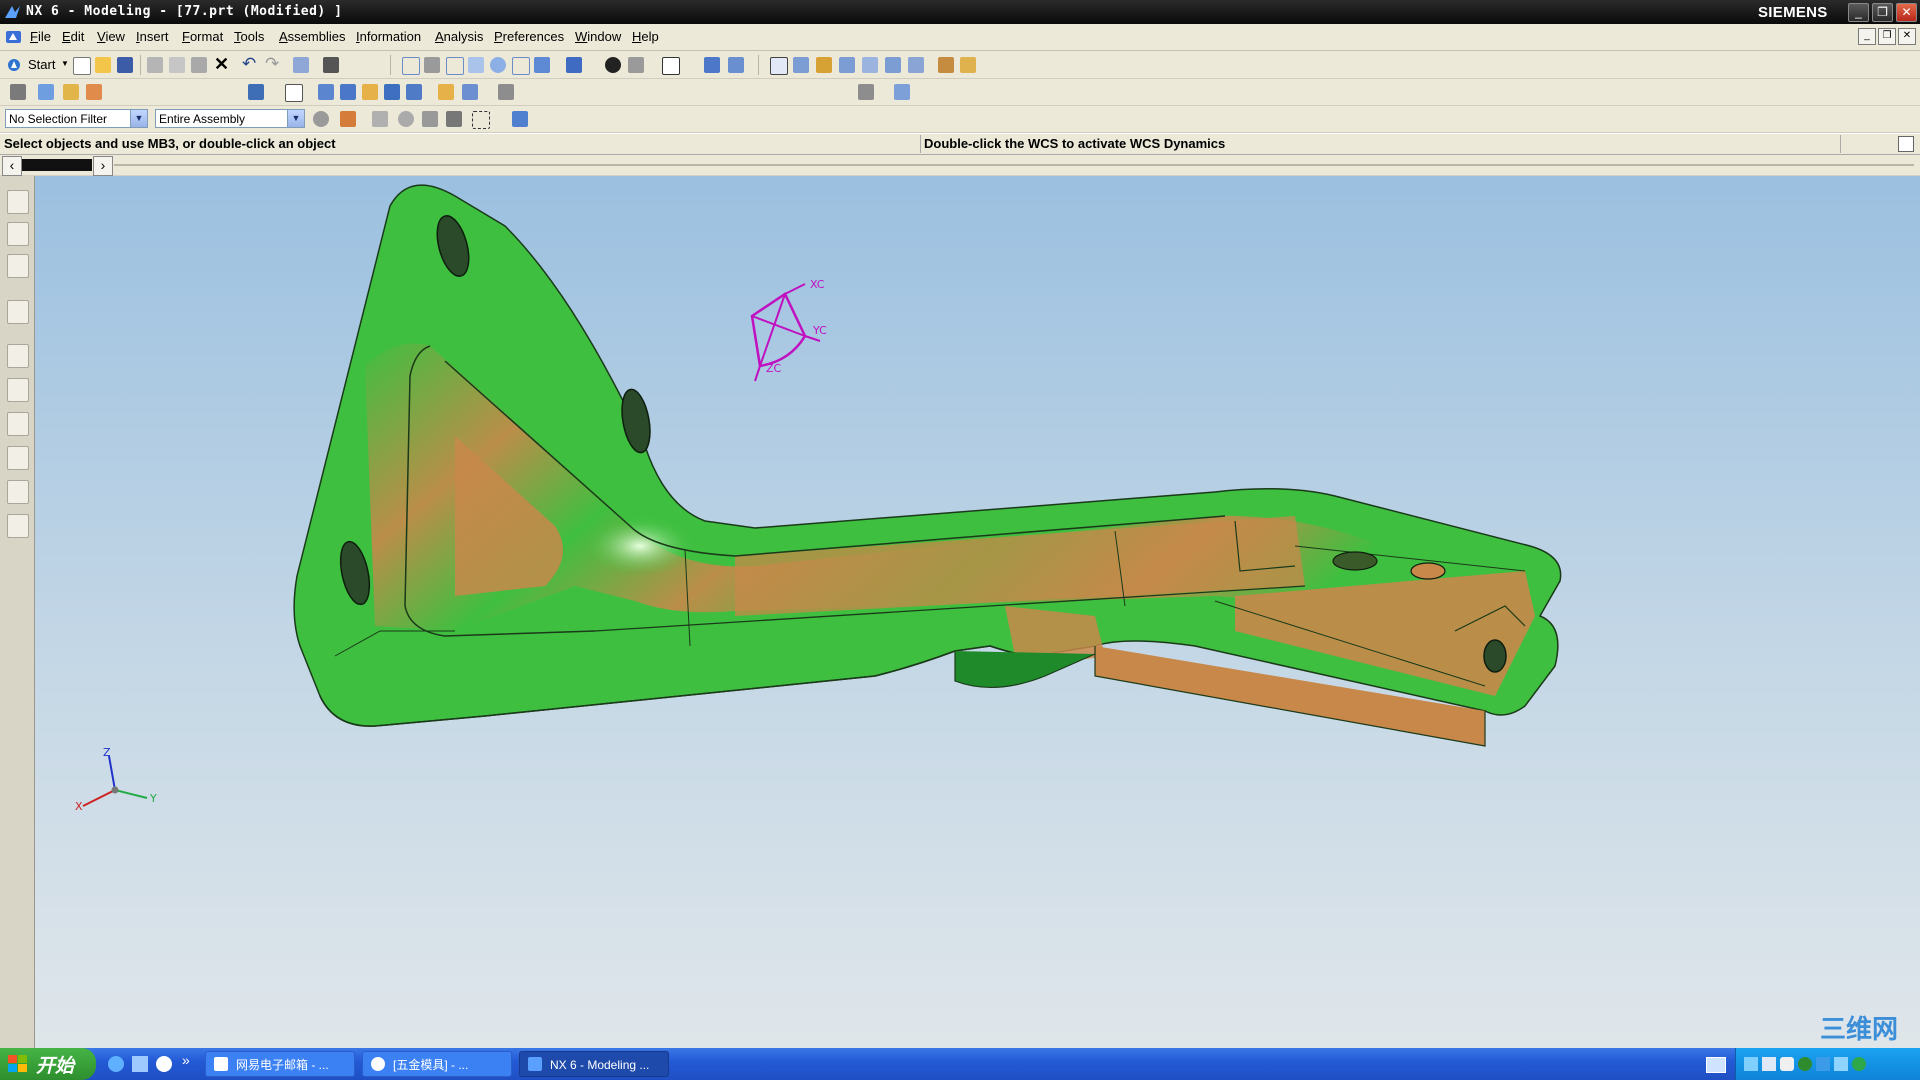  Describe the element at coordinates (481, 120) in the screenshot. I see `rectangle-select-icon` at that location.